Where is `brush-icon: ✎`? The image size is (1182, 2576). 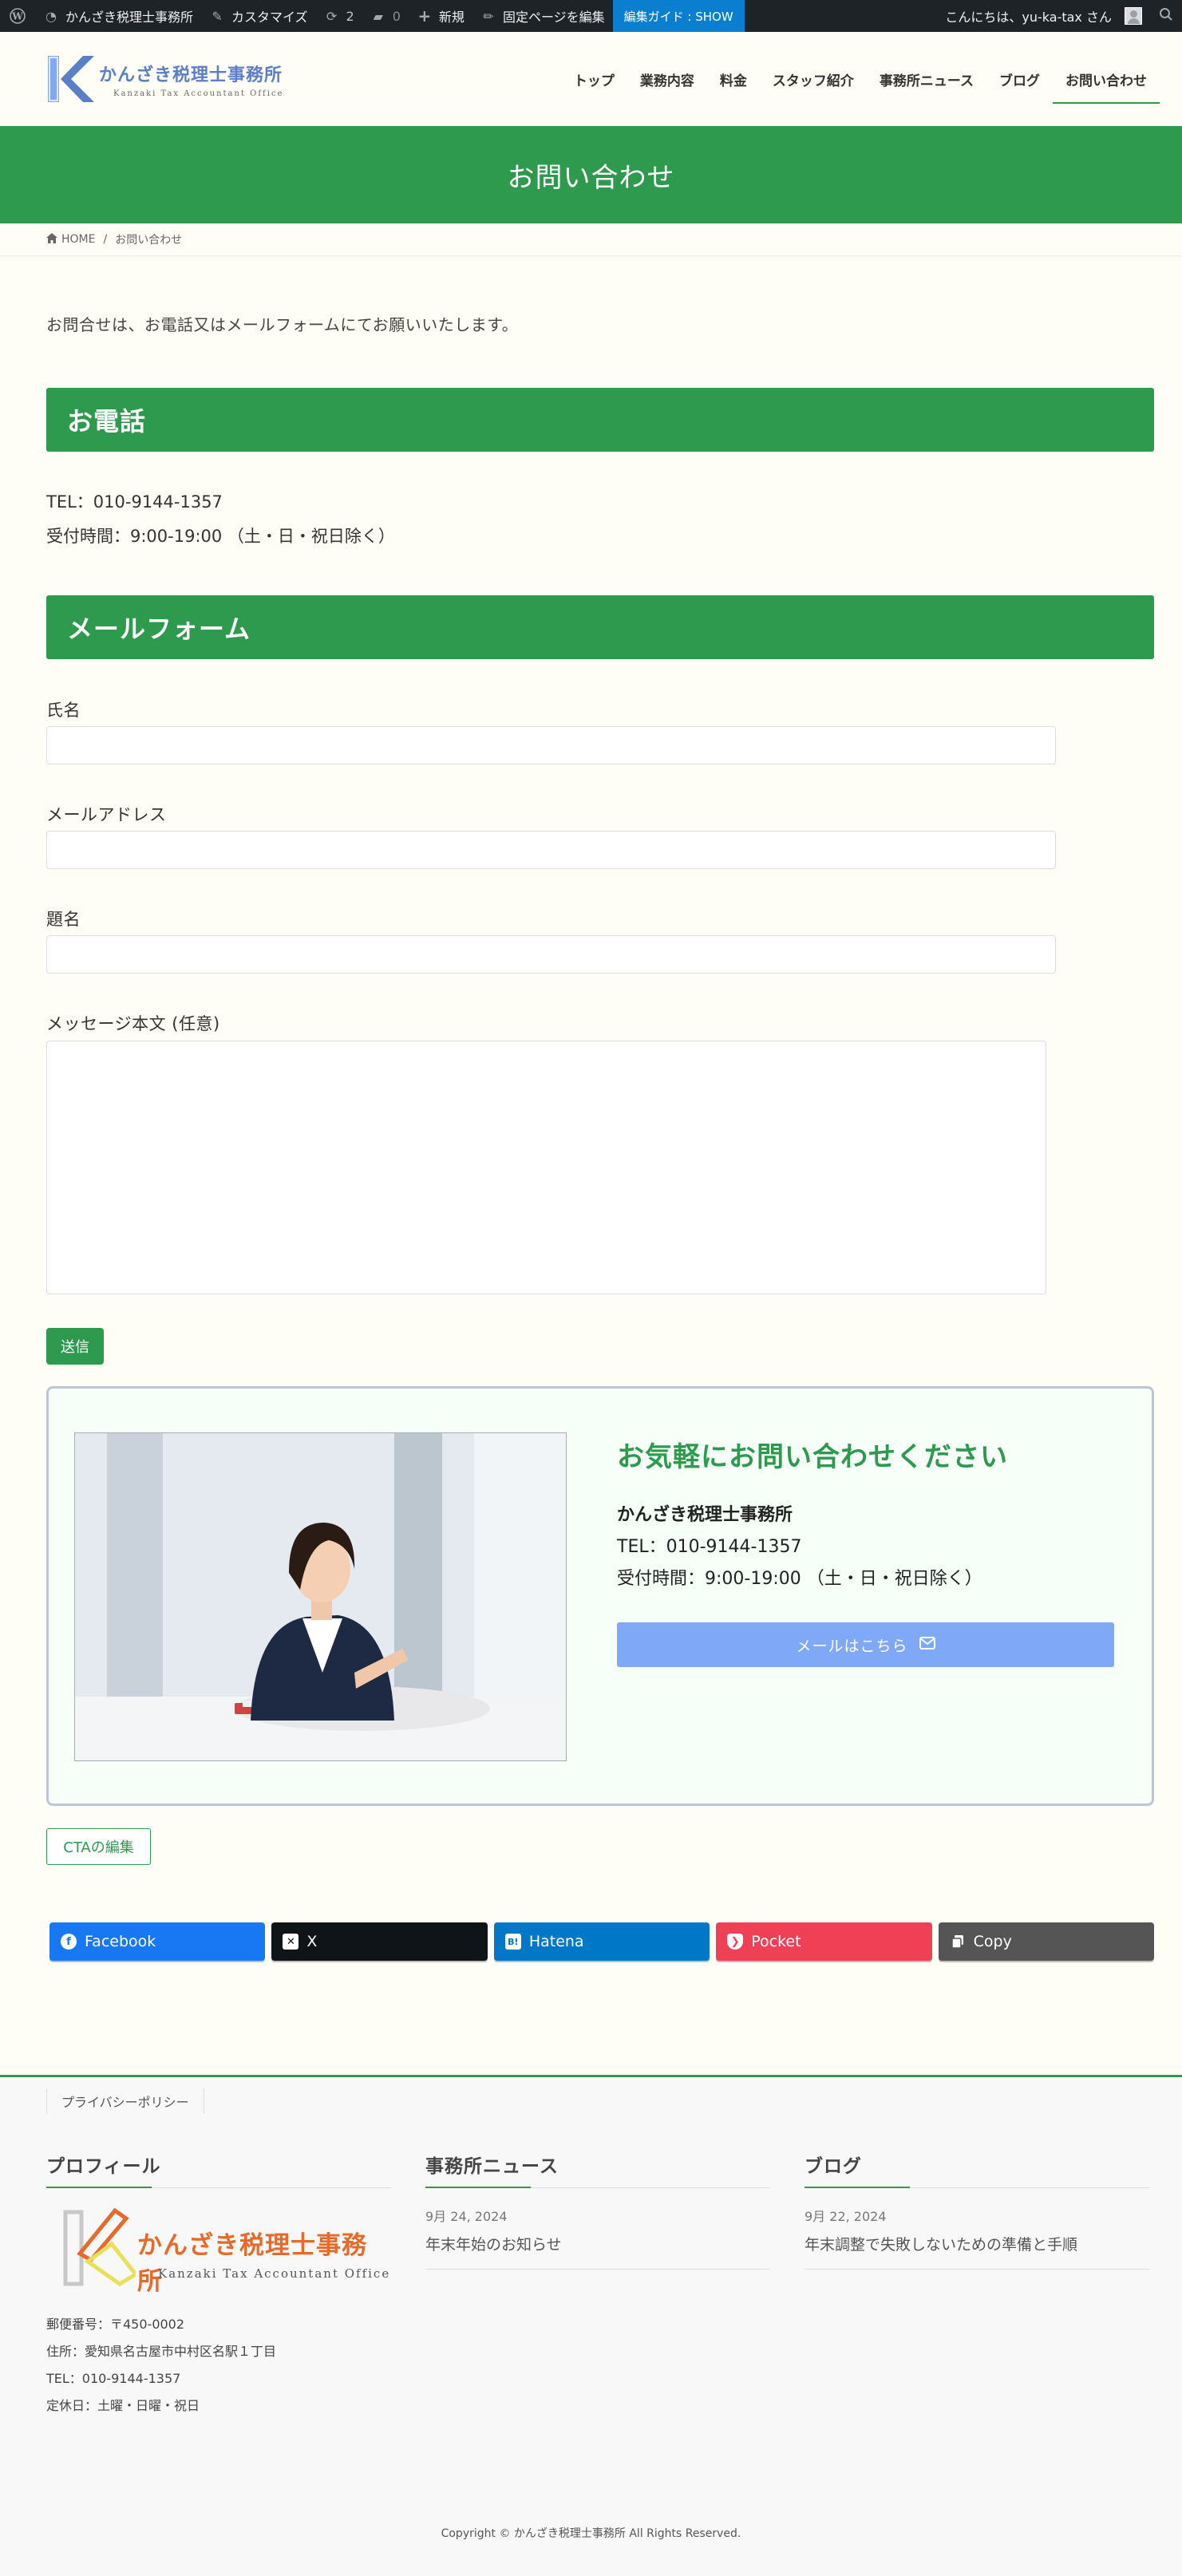
brush-icon: ✎ is located at coordinates (217, 16).